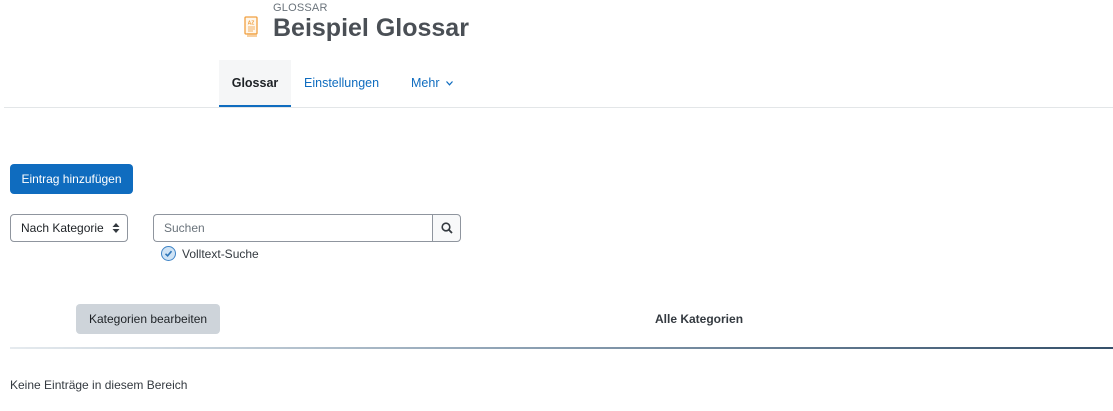 This screenshot has width=1113, height=411. What do you see at coordinates (116, 228) in the screenshot?
I see `select-caret-icon` at bounding box center [116, 228].